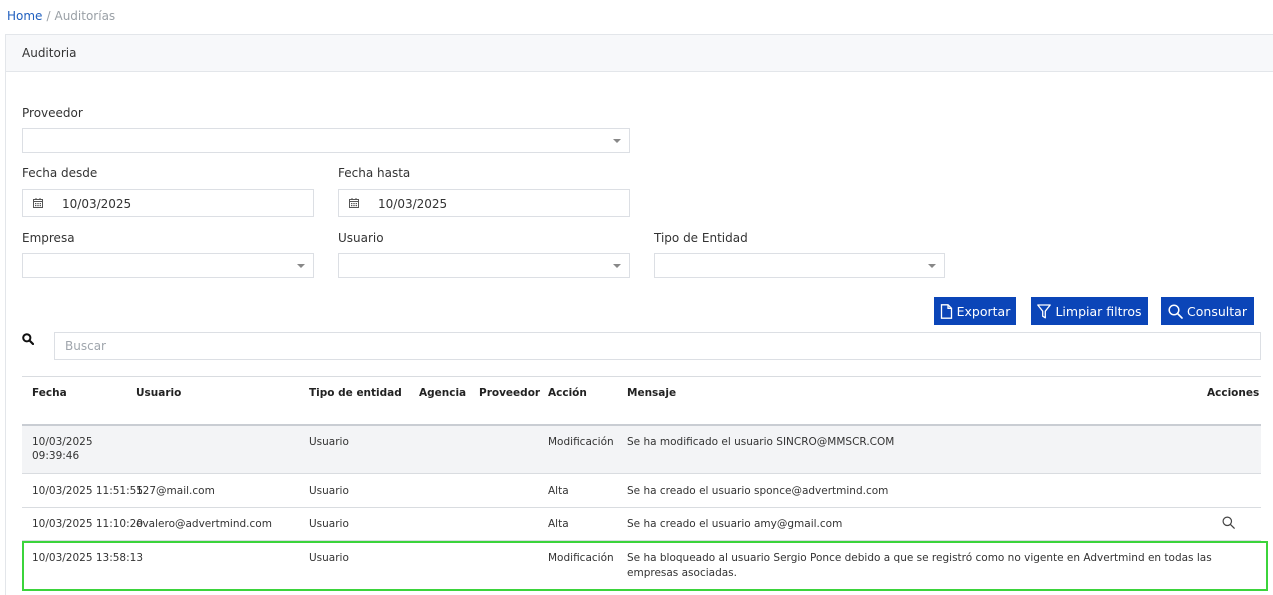  Describe the element at coordinates (657, 346) in the screenshot. I see `search-input` at that location.